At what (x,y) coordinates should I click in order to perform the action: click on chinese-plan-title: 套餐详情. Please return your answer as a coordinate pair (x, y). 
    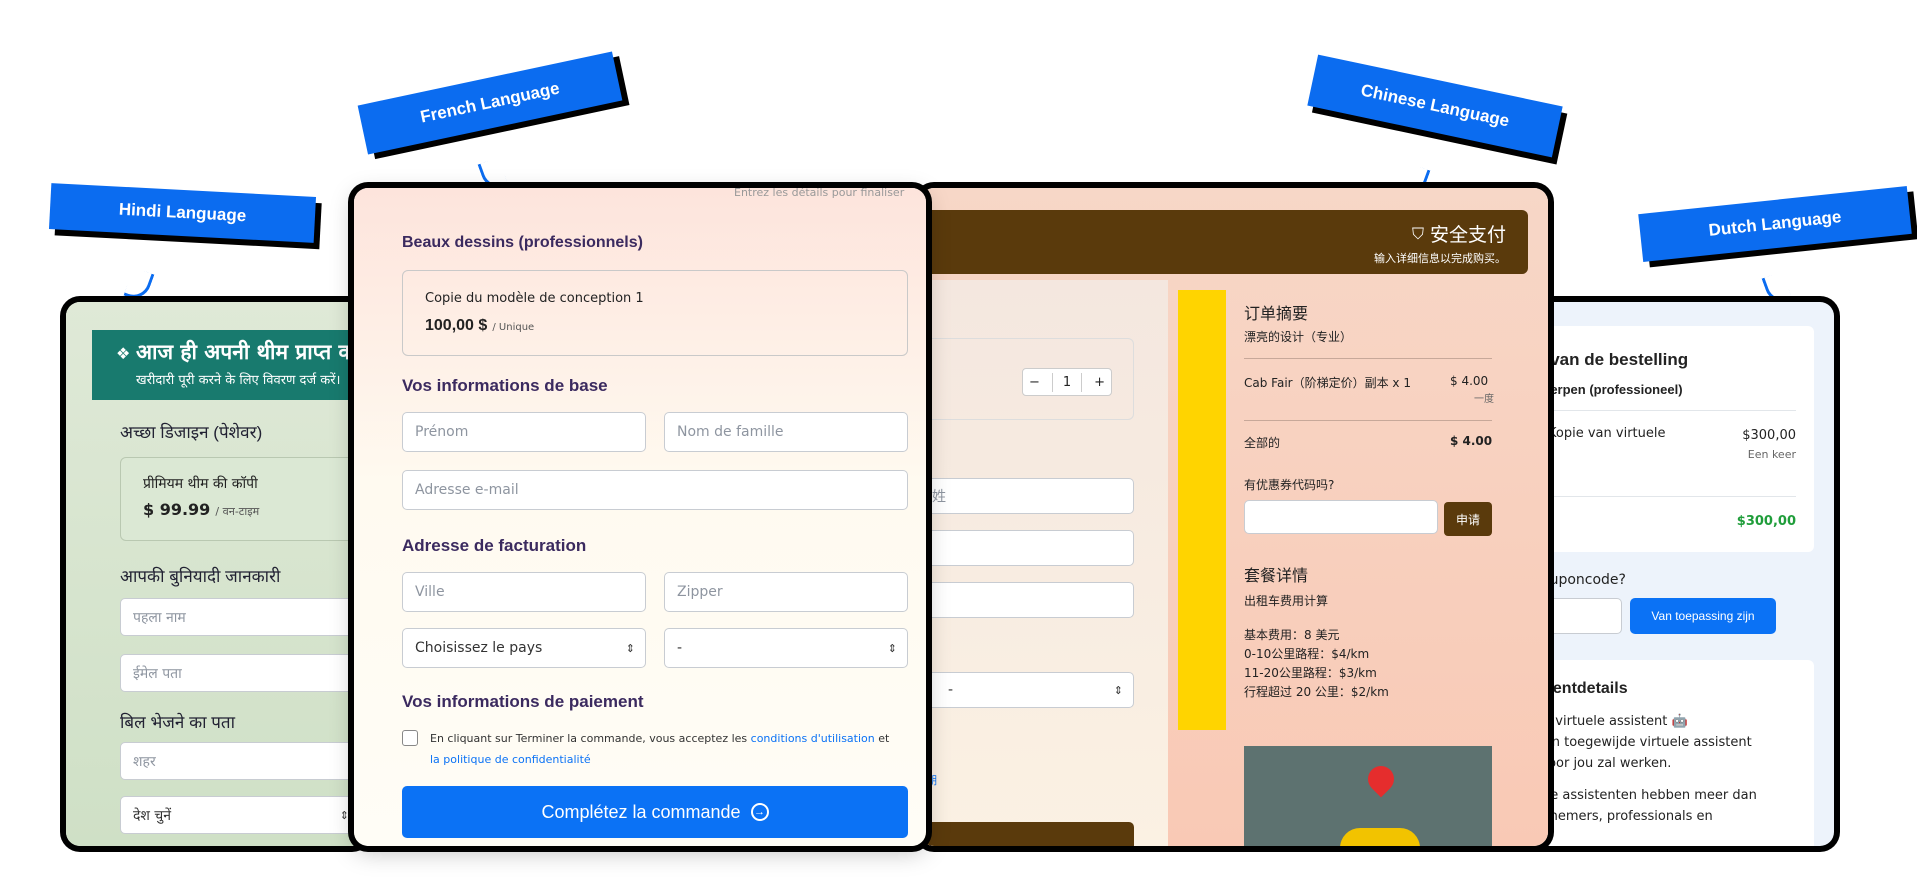
    Looking at the image, I should click on (1276, 575).